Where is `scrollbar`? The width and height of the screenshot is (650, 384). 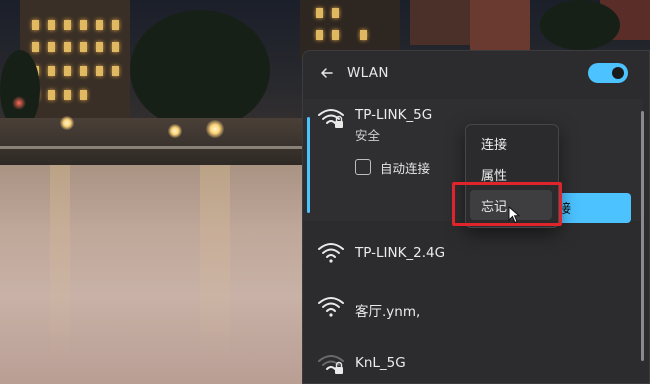
scrollbar is located at coordinates (642, 236).